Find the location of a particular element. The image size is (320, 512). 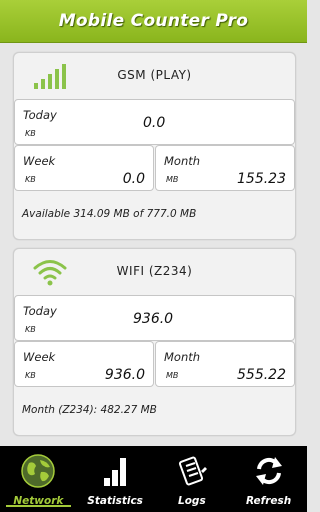

wifi-week-box: Week KB 936.0 is located at coordinates (84, 364).